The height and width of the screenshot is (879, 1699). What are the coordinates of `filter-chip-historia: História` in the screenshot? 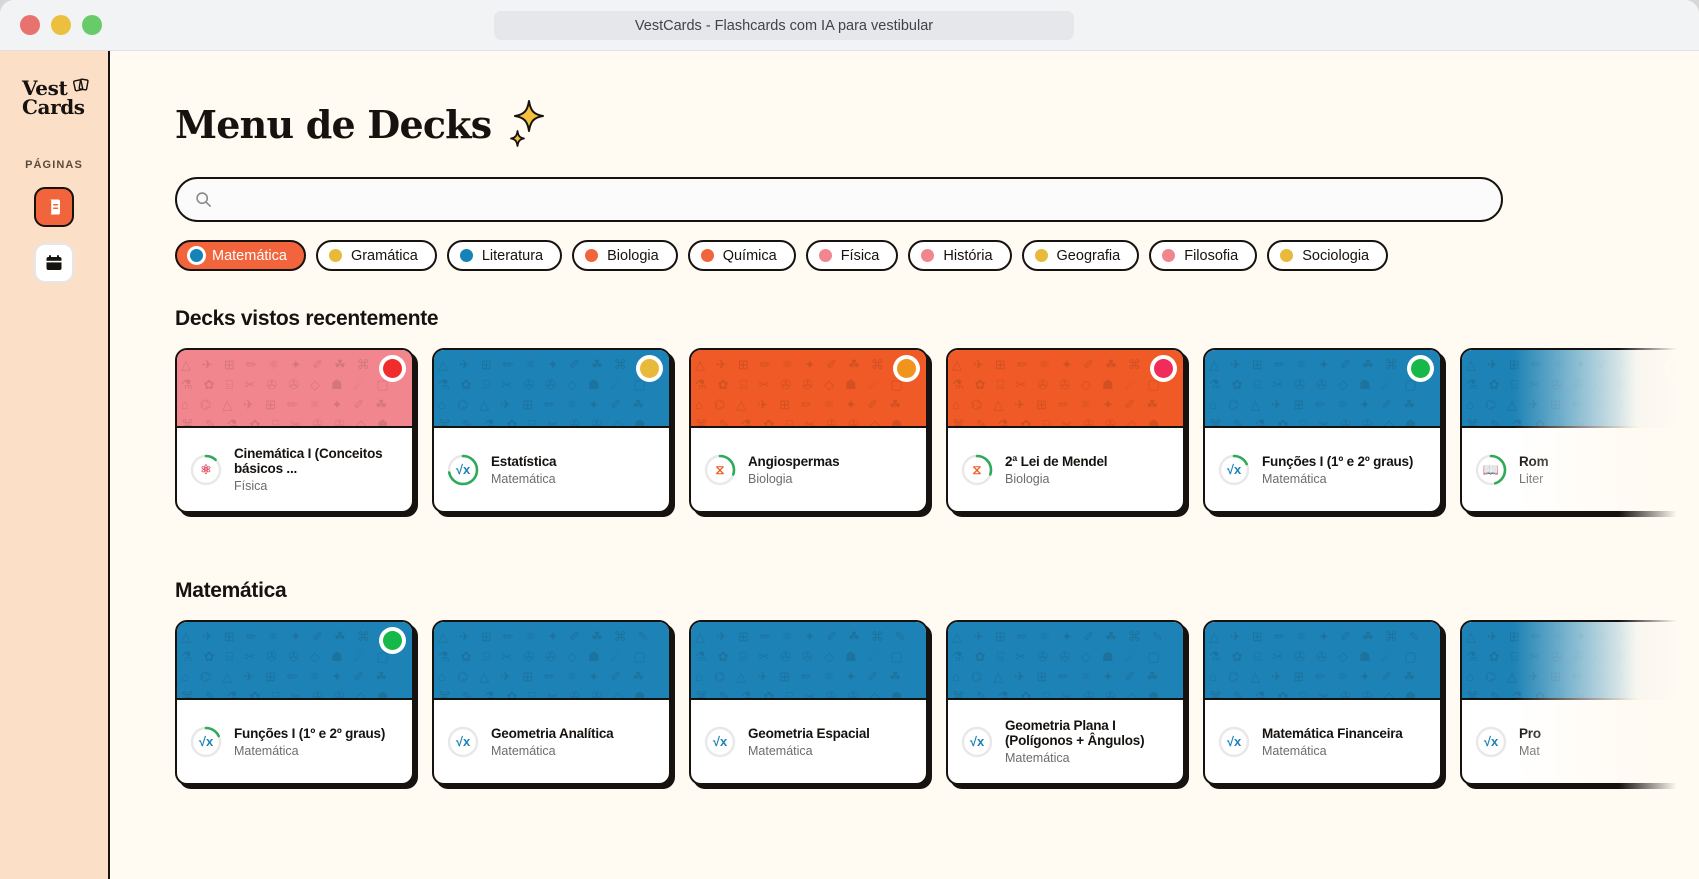 It's located at (960, 255).